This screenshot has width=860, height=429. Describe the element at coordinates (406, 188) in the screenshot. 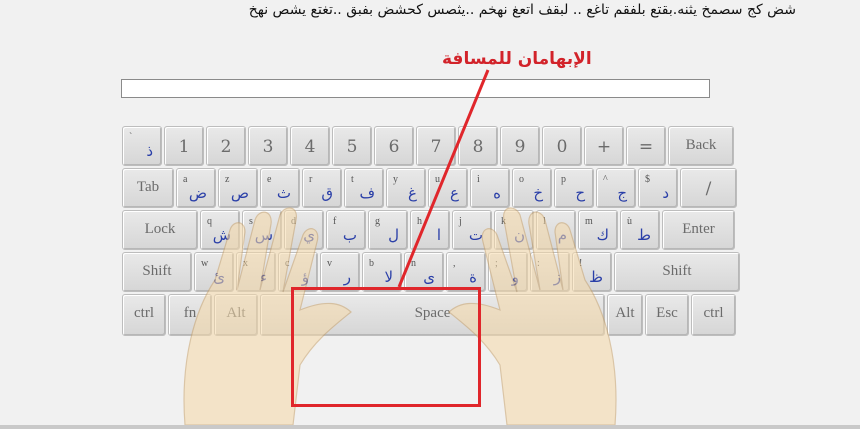

I see `key-y: yغ` at that location.